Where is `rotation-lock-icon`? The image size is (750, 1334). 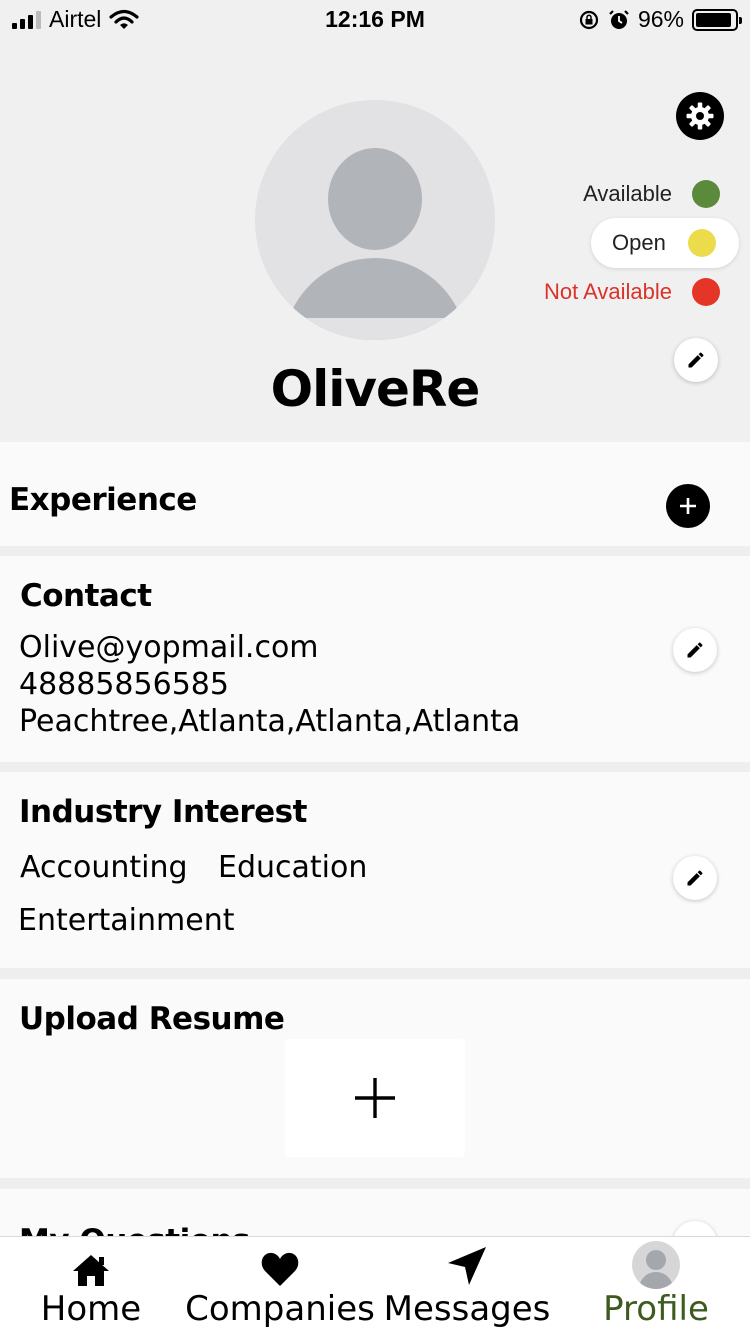
rotation-lock-icon is located at coordinates (589, 19).